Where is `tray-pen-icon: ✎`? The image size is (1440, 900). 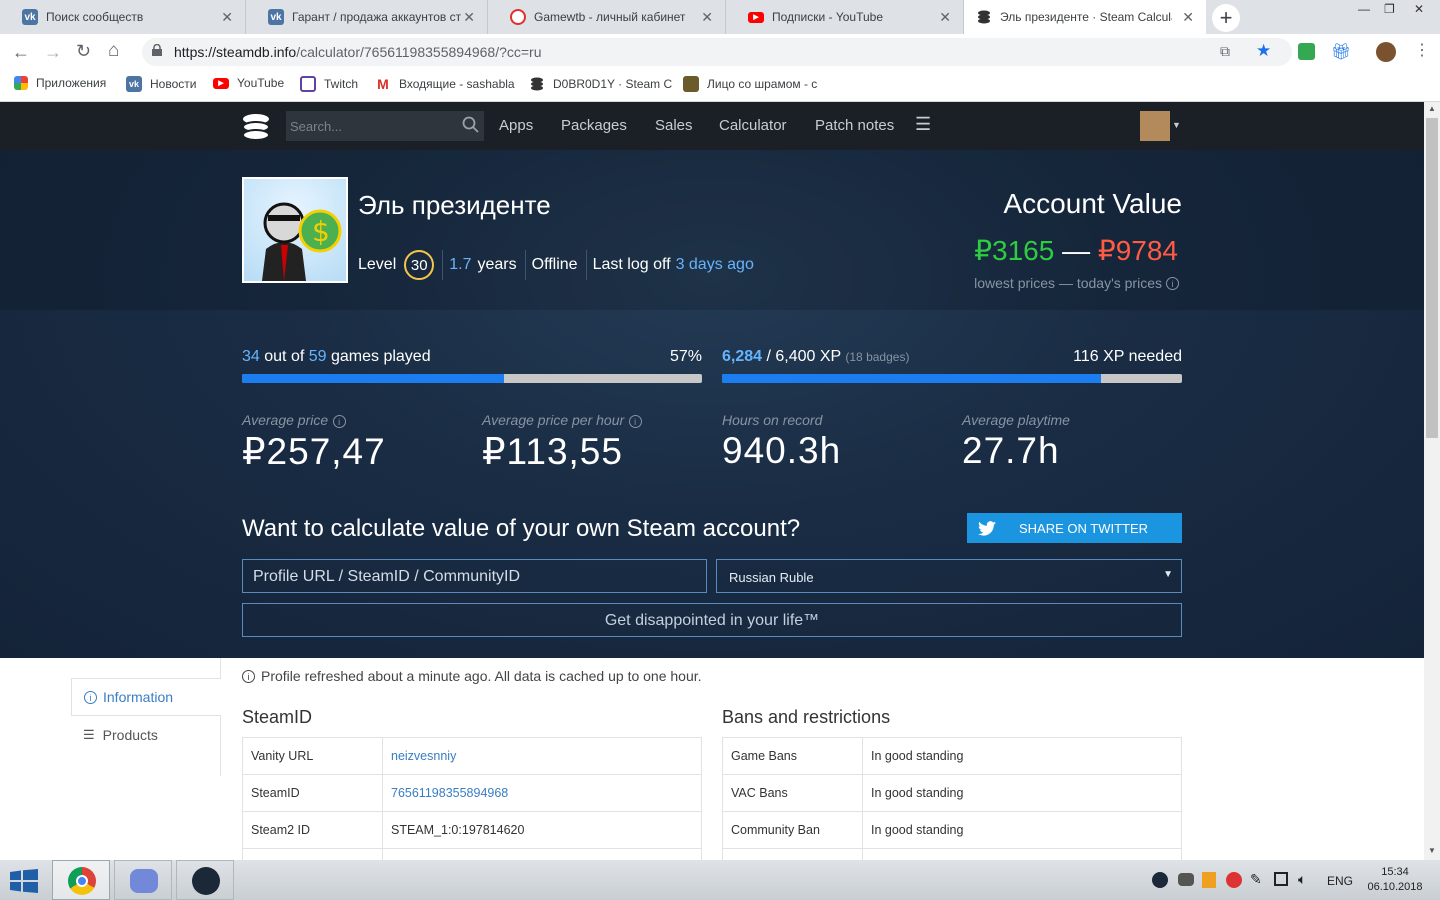
tray-pen-icon: ✎ is located at coordinates (1256, 879).